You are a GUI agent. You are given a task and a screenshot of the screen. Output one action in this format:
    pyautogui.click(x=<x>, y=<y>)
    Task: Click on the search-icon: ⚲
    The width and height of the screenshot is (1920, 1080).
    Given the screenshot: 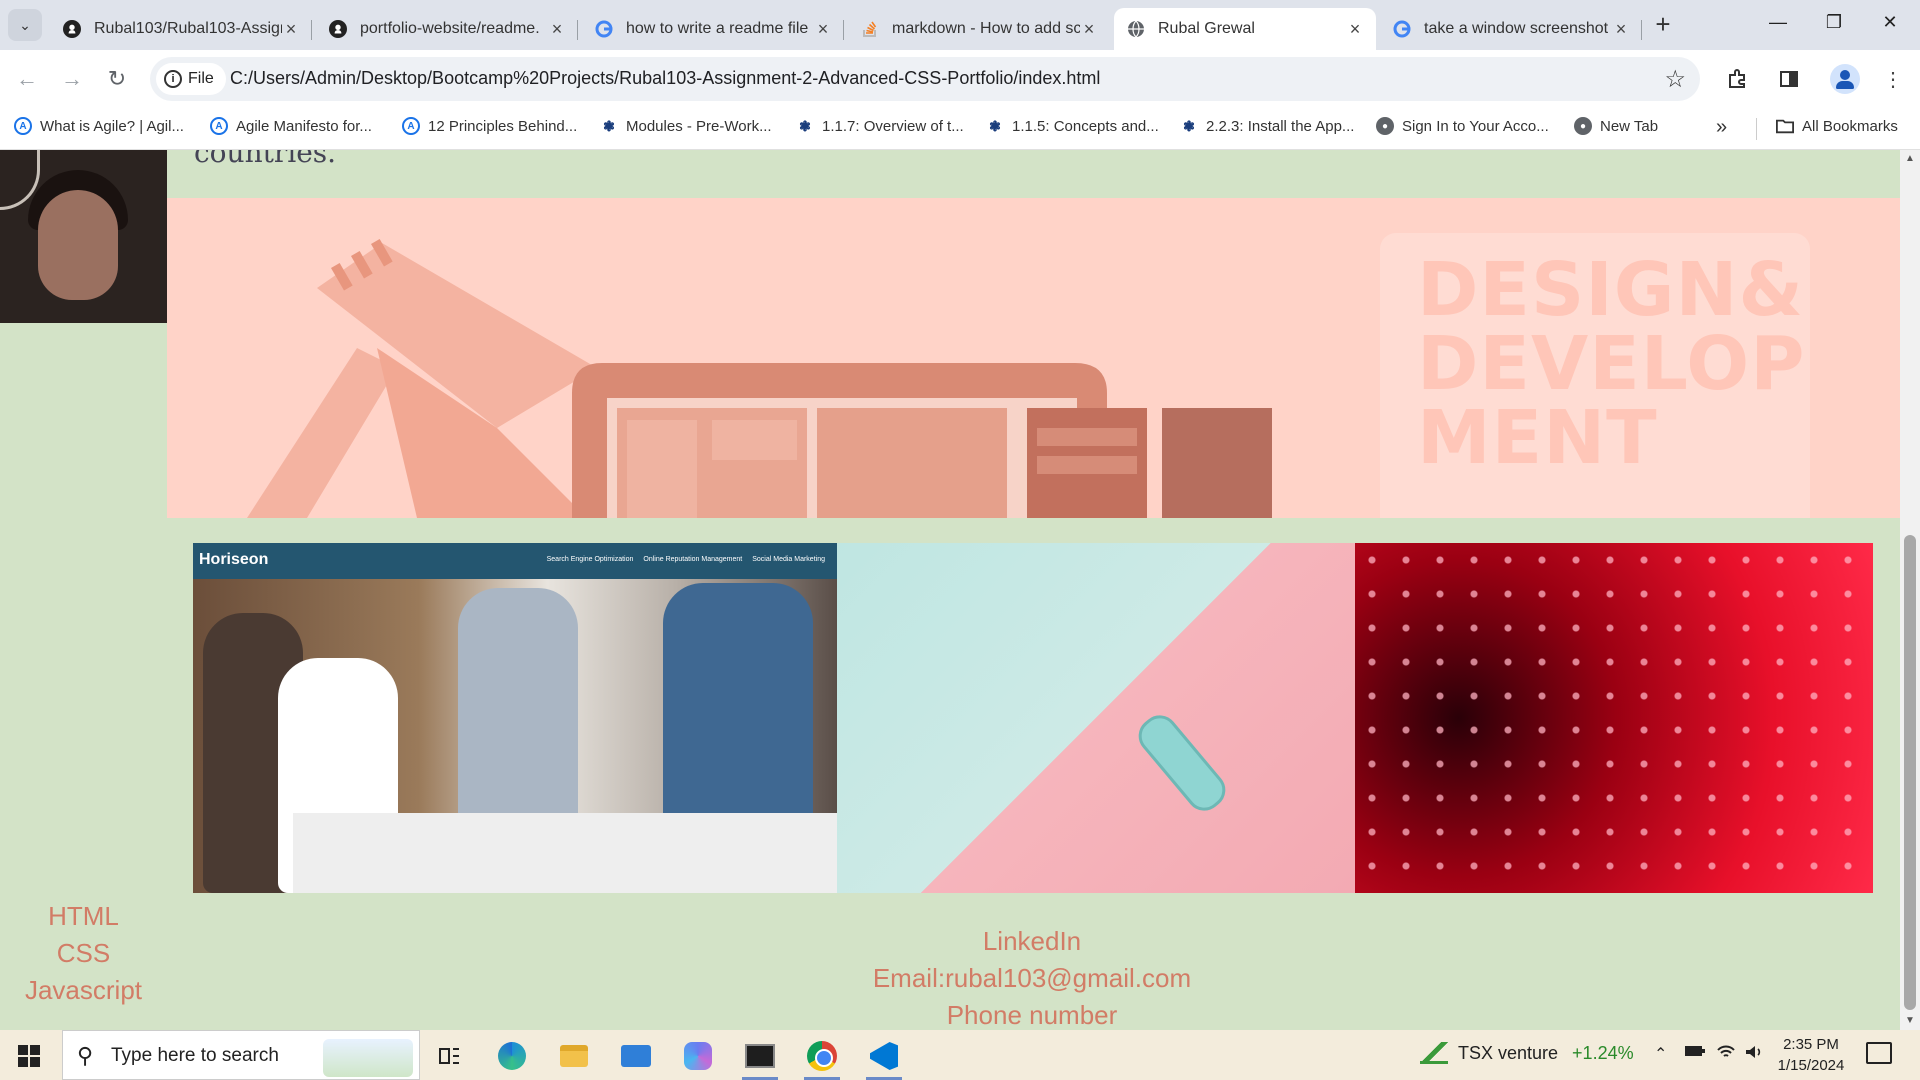 What is the action you would take?
    pyautogui.click(x=85, y=1055)
    